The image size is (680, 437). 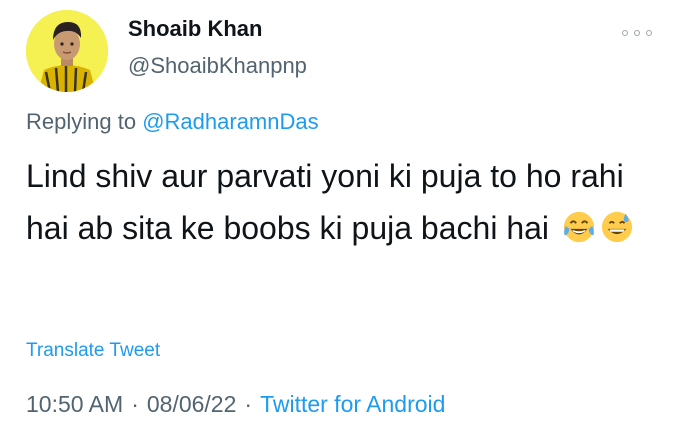 I want to click on avatar, so click(x=67, y=51).